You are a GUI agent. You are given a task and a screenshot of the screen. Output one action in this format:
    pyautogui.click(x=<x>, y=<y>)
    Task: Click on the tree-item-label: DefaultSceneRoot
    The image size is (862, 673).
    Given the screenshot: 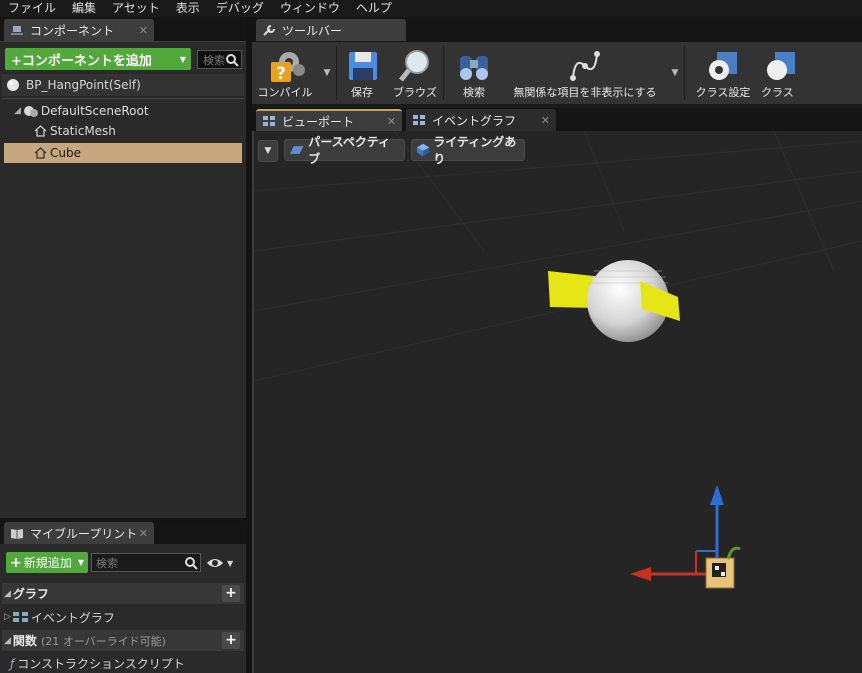 What is the action you would take?
    pyautogui.click(x=94, y=111)
    